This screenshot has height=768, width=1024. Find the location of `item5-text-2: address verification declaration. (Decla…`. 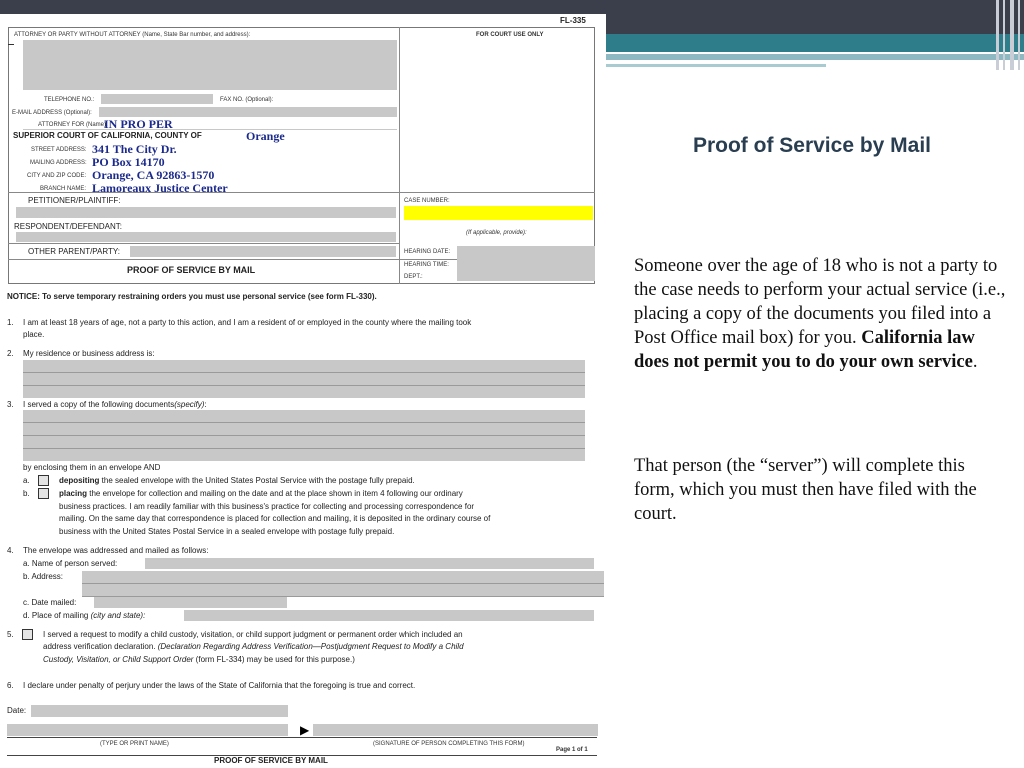

item5-text-2: address verification declaration. (Decla… is located at coordinates (253, 647).